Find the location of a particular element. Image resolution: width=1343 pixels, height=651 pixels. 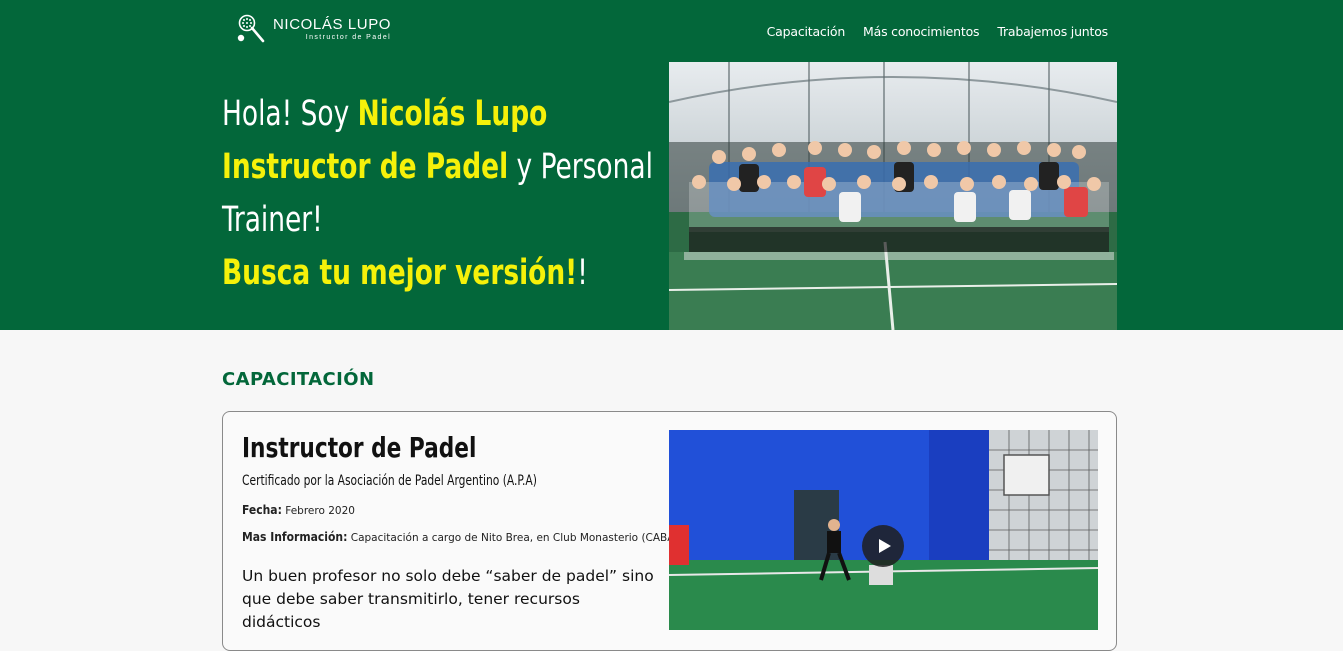

nav-link-capacitacion: Capacitación is located at coordinates (806, 31).